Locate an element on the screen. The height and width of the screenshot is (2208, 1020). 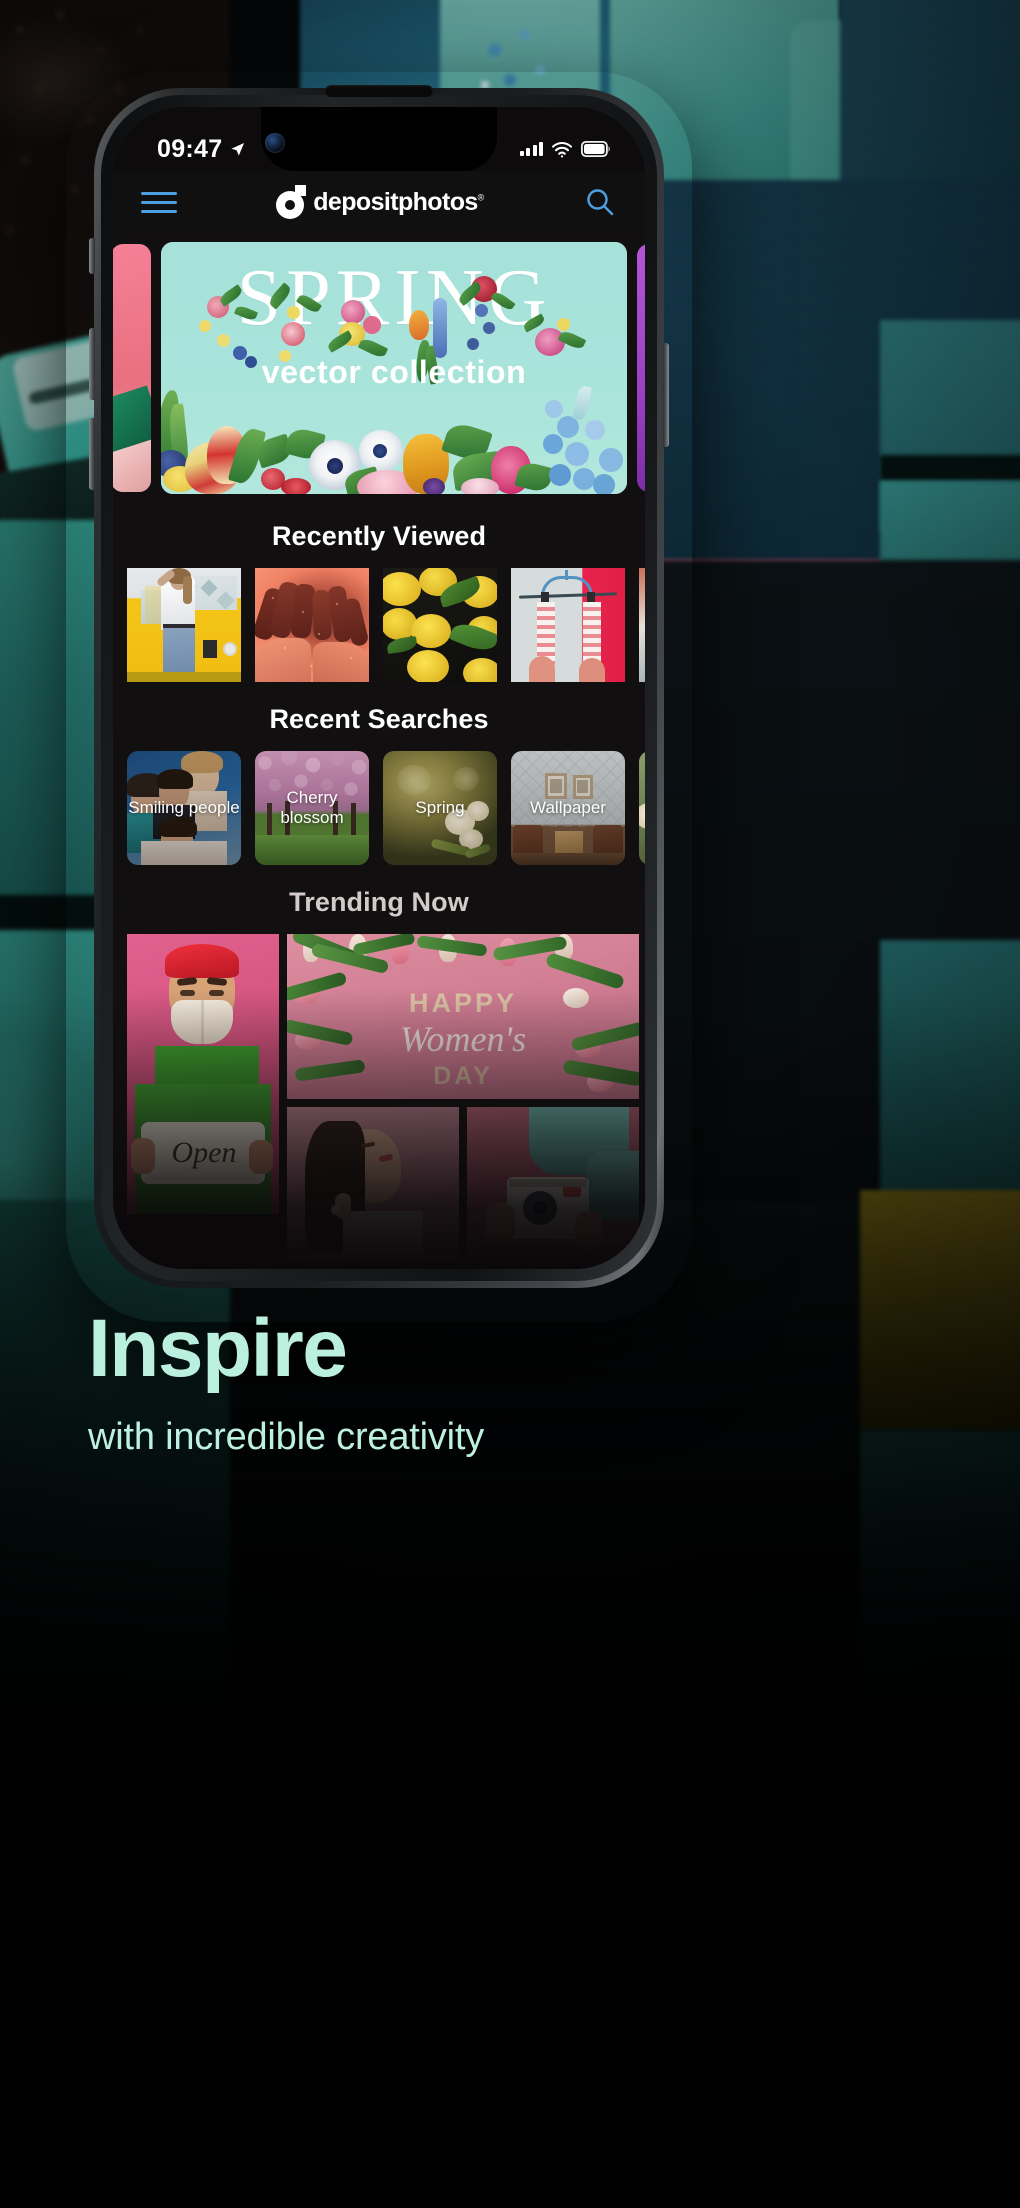
img-blossom is located at coordinates (642, 816).